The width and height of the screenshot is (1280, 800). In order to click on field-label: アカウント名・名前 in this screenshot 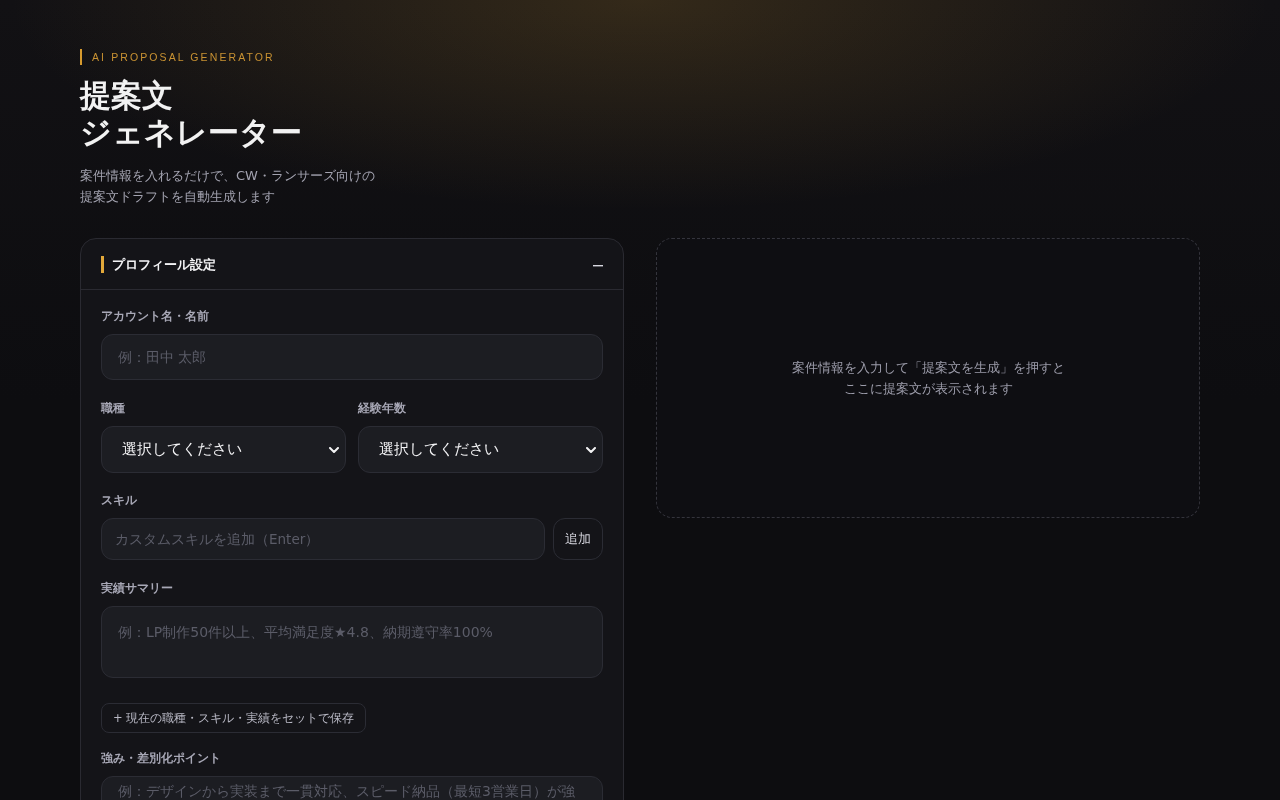, I will do `click(155, 316)`.